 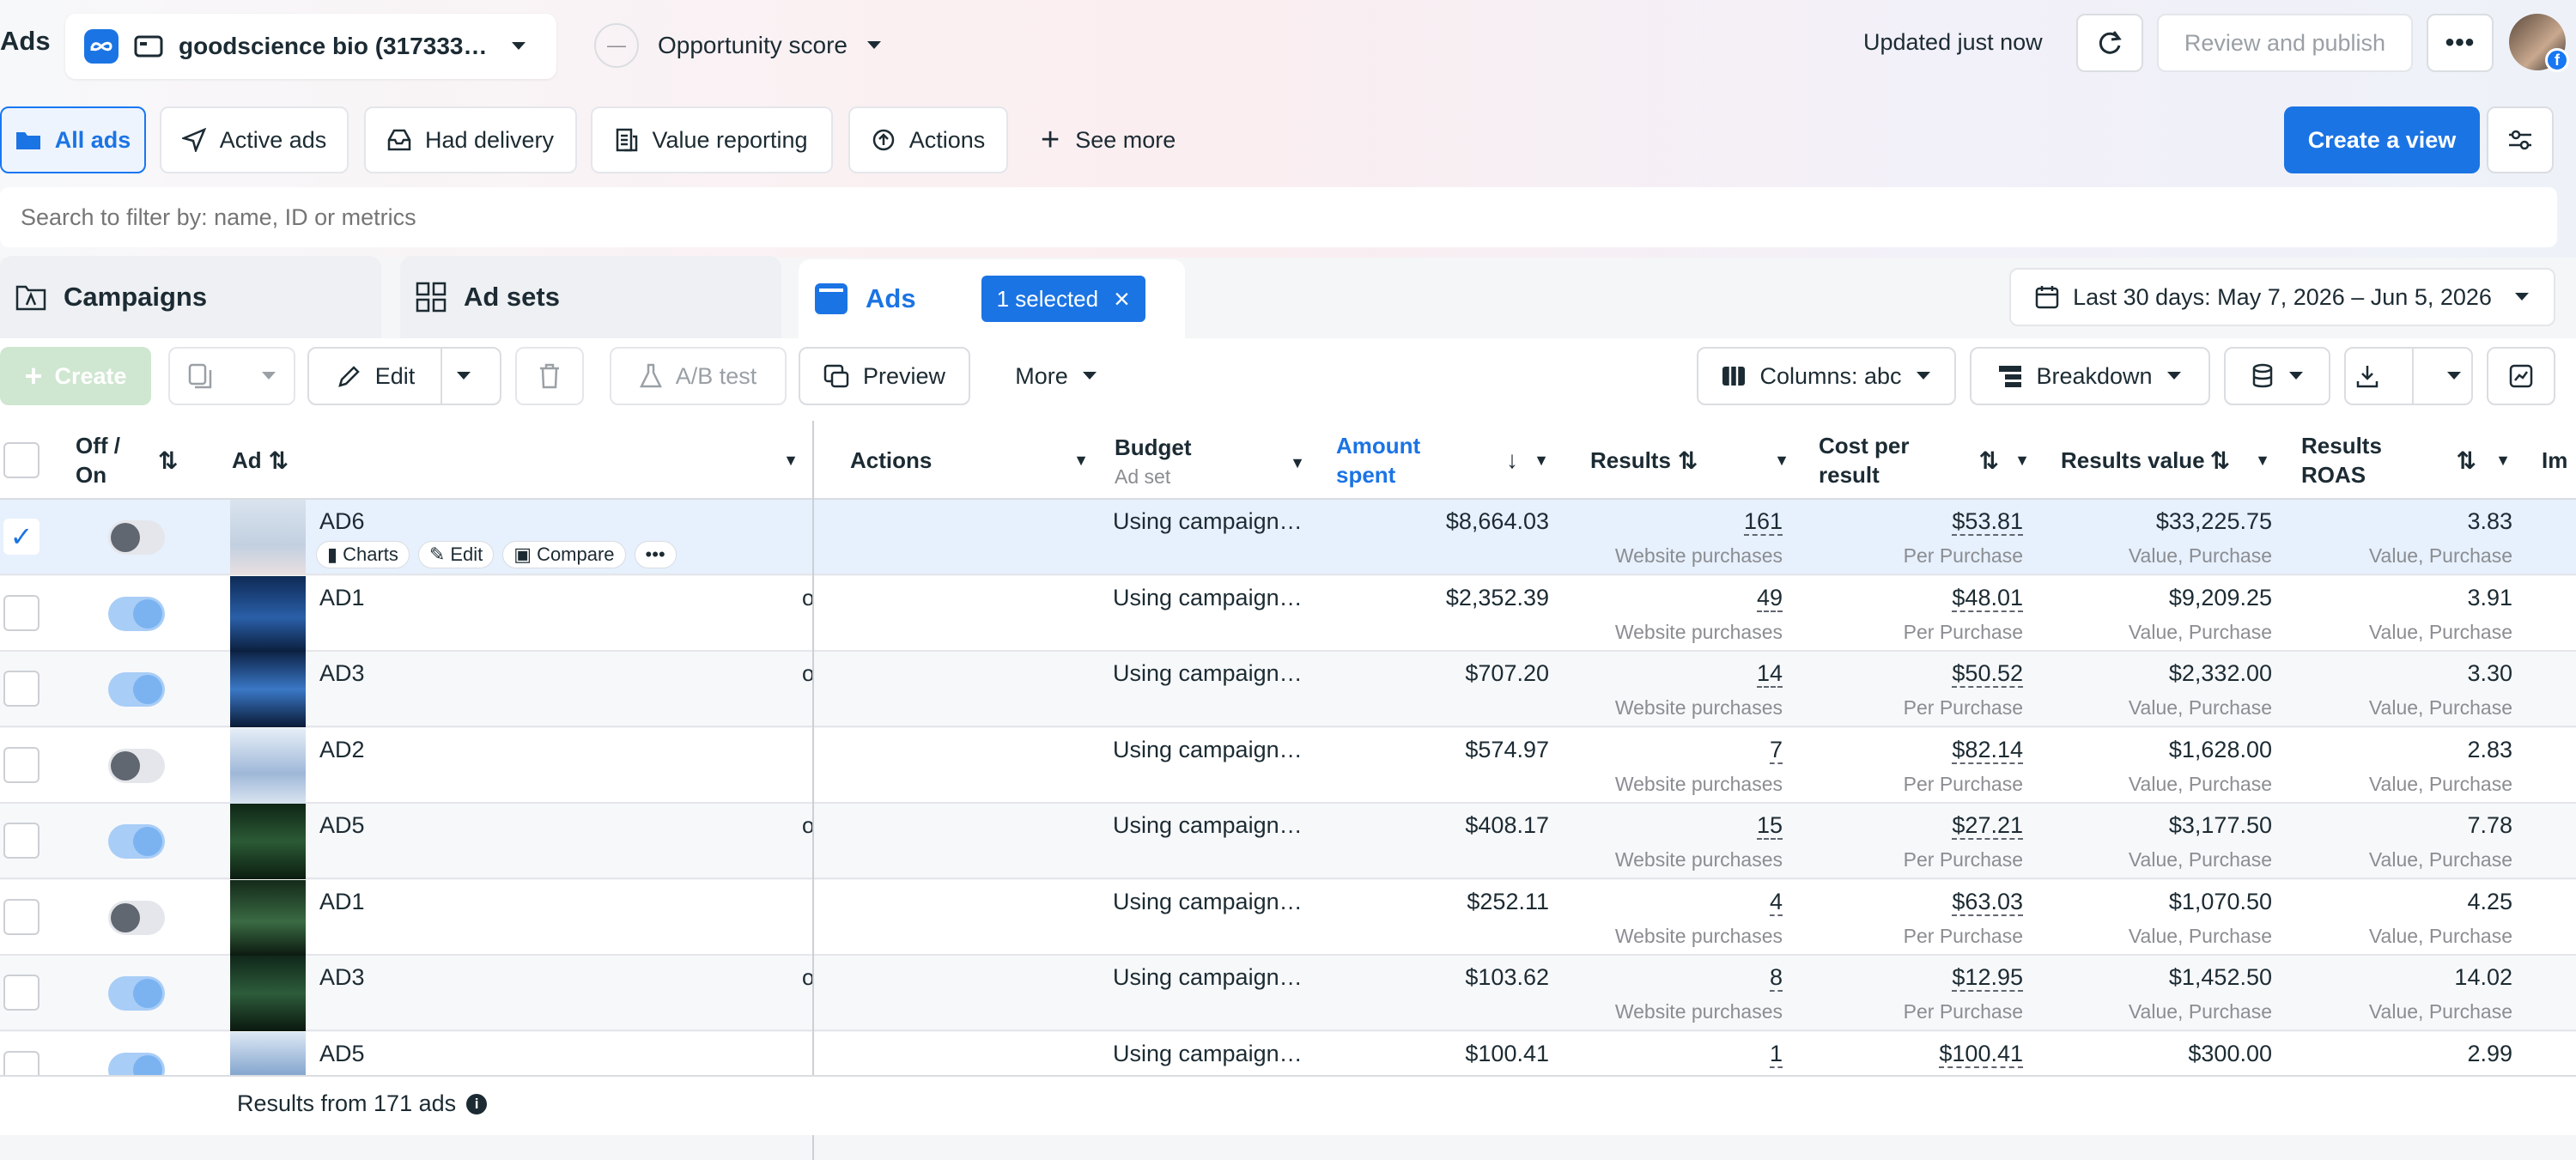 I want to click on ab-test-button: A/B test, so click(x=698, y=376).